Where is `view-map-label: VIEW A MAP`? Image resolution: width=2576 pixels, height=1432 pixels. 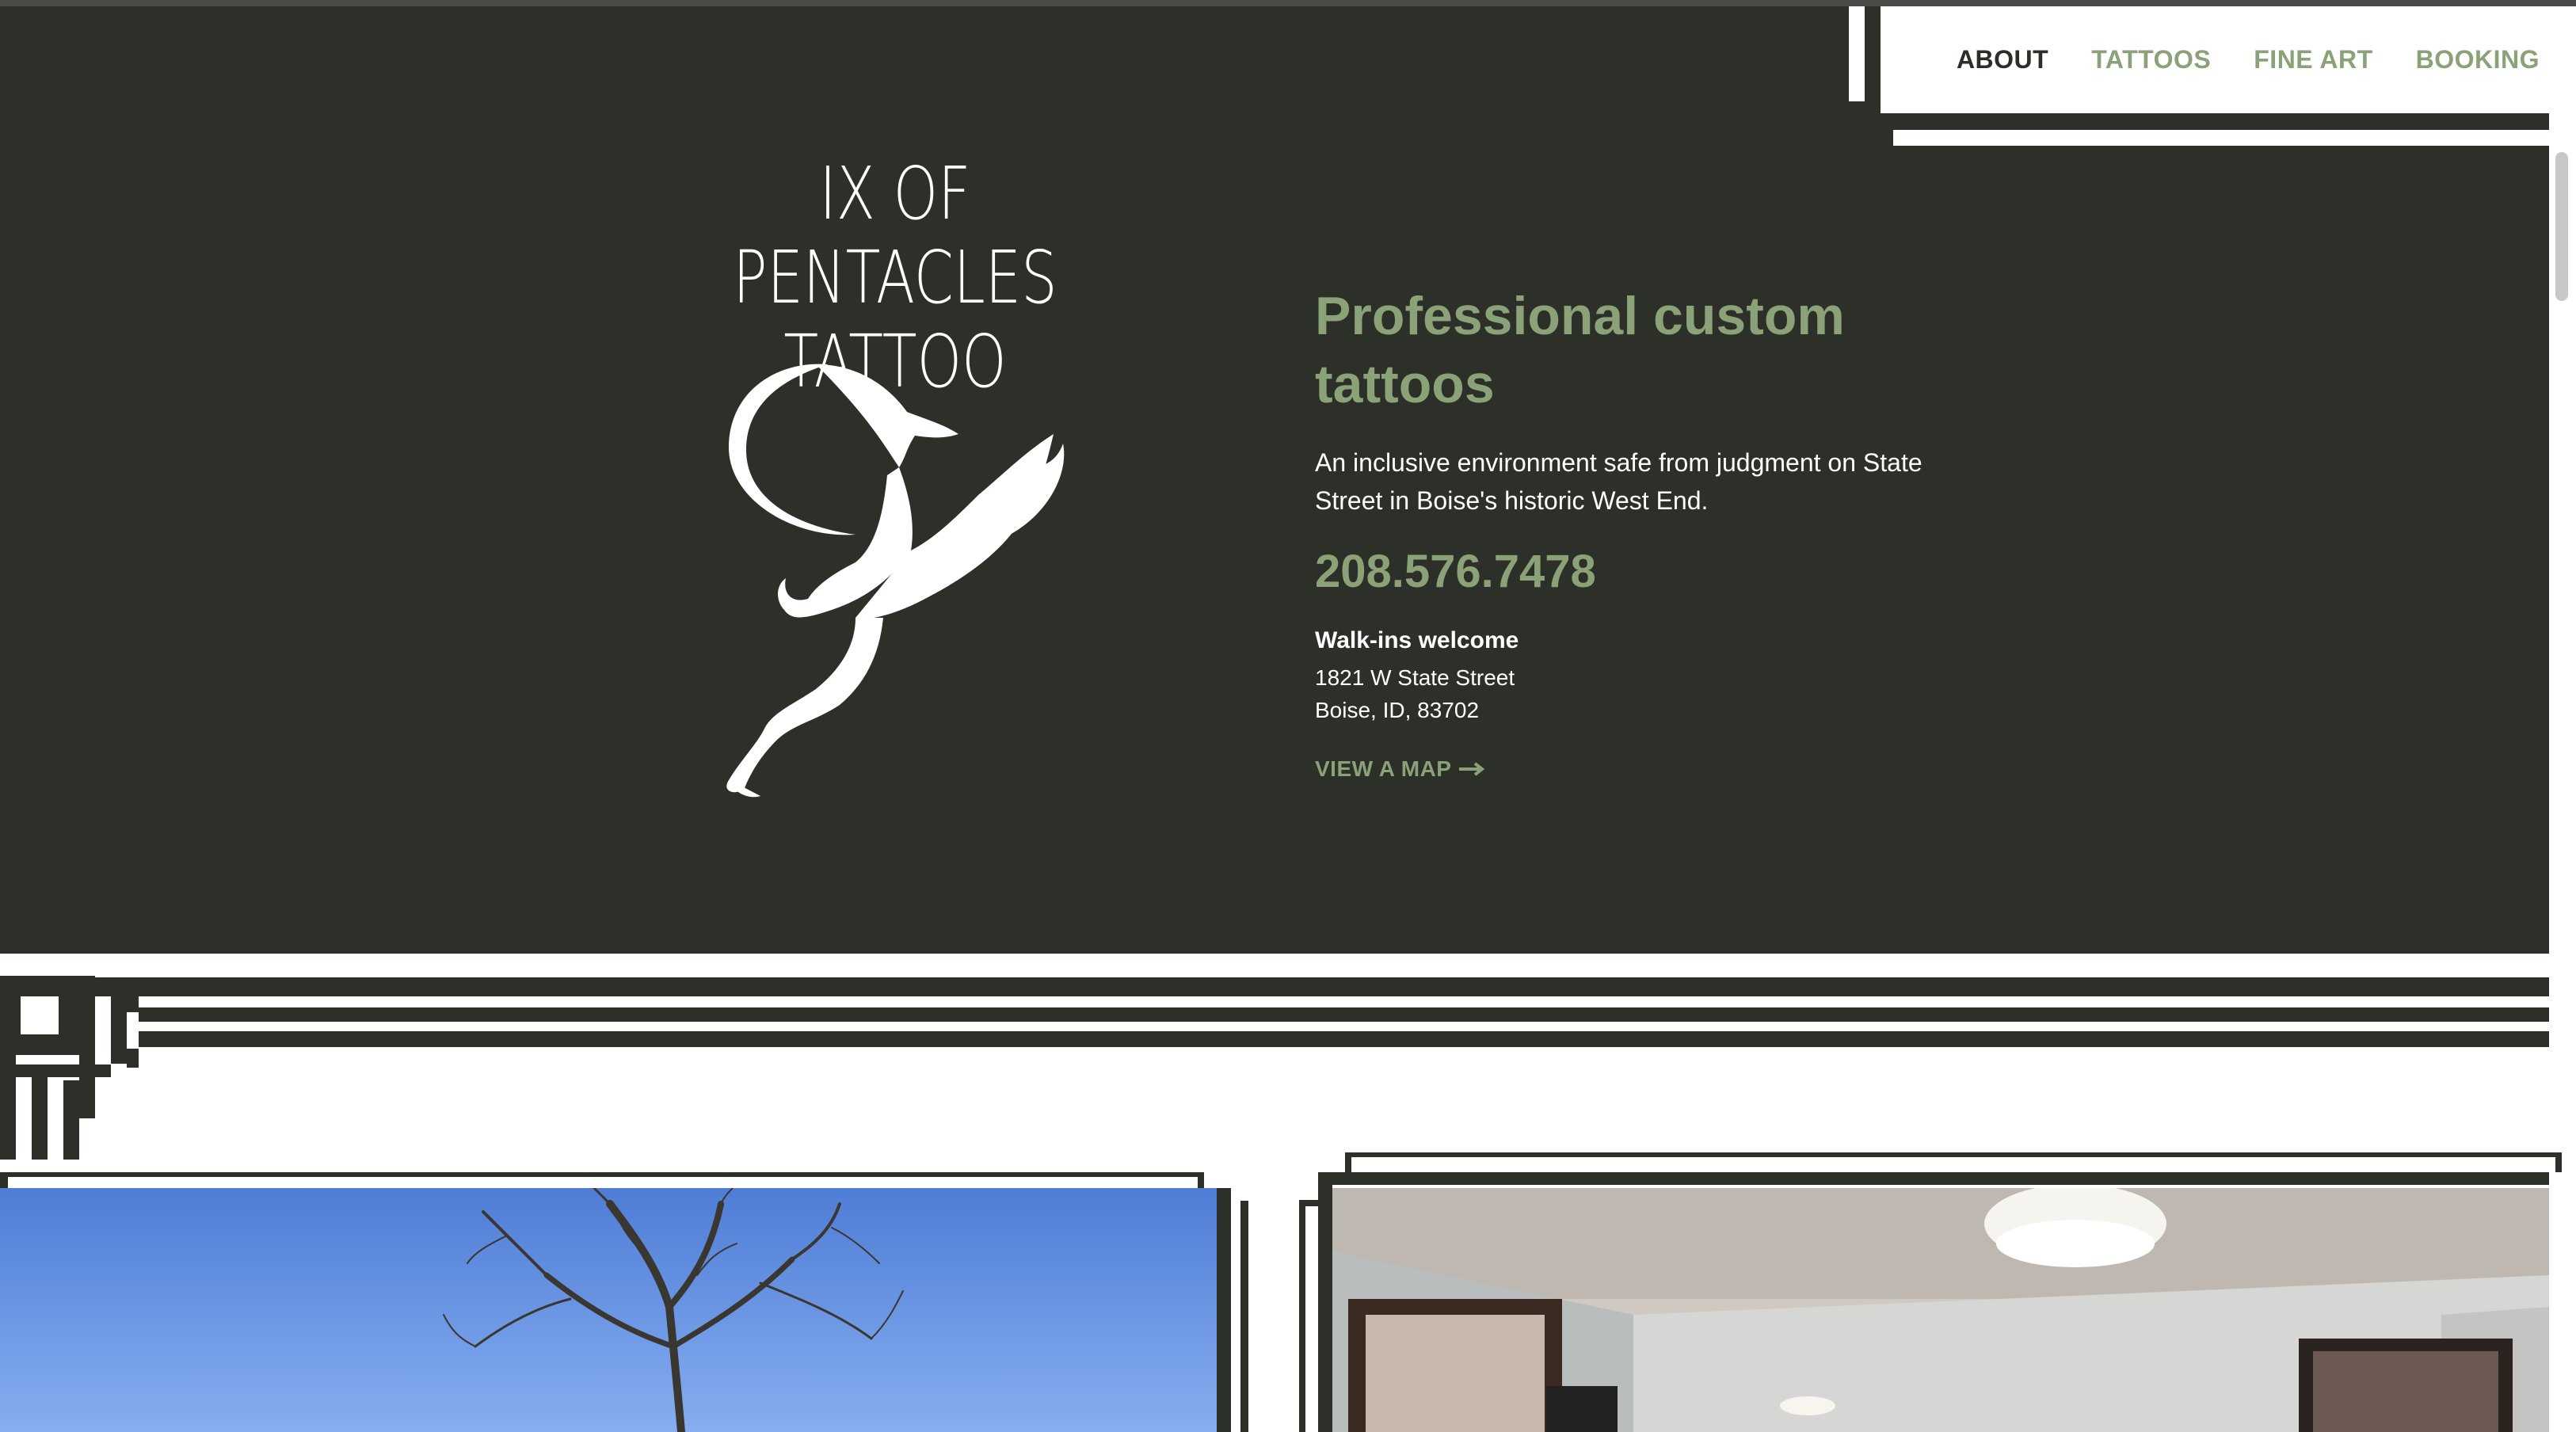 view-map-label: VIEW A MAP is located at coordinates (1384, 768).